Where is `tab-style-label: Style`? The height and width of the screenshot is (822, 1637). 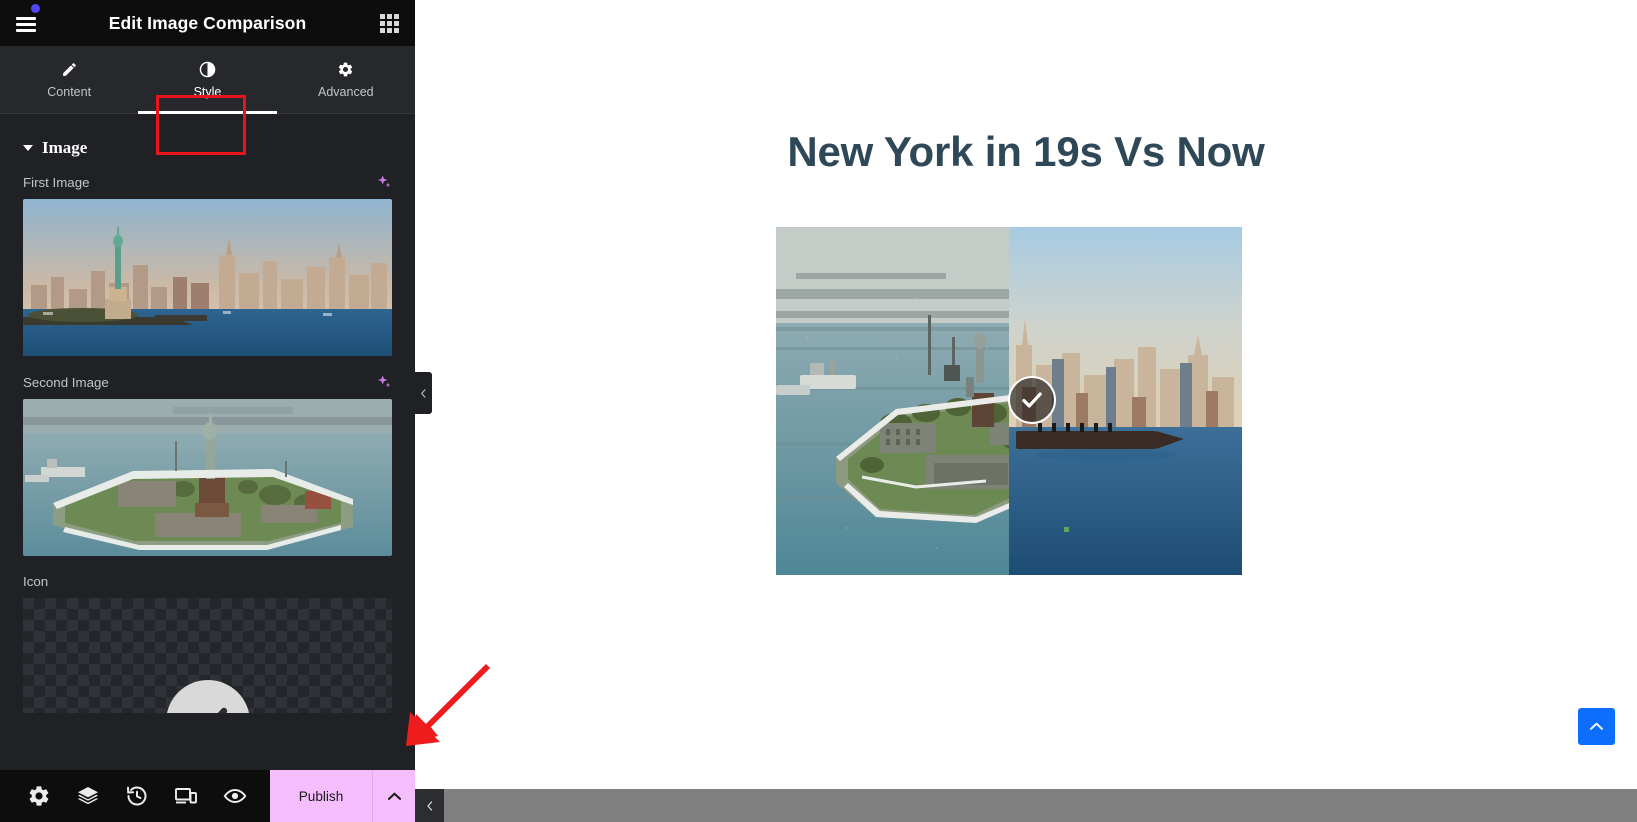
tab-style-label: Style is located at coordinates (207, 91).